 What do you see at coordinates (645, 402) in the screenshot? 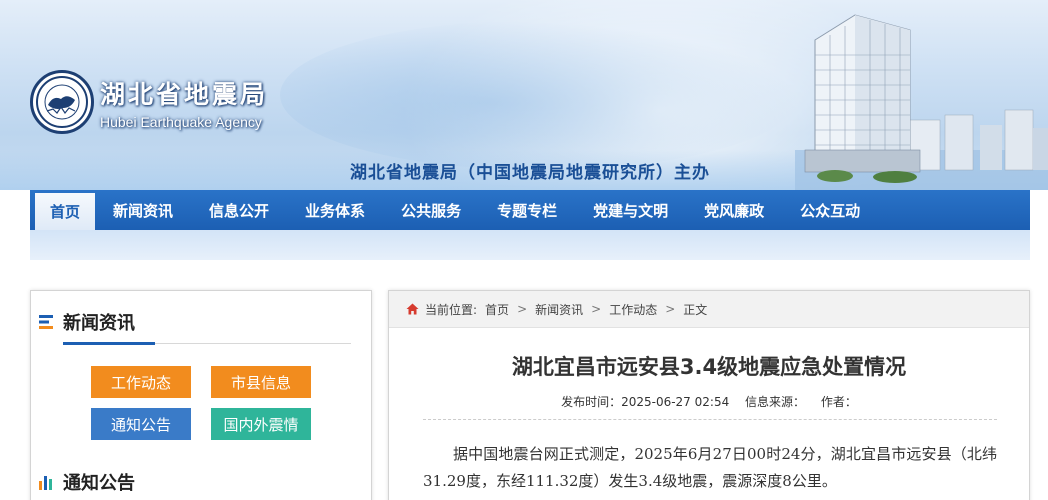
I see `publish-time: 发布时间：2025-06-27 02:54` at bounding box center [645, 402].